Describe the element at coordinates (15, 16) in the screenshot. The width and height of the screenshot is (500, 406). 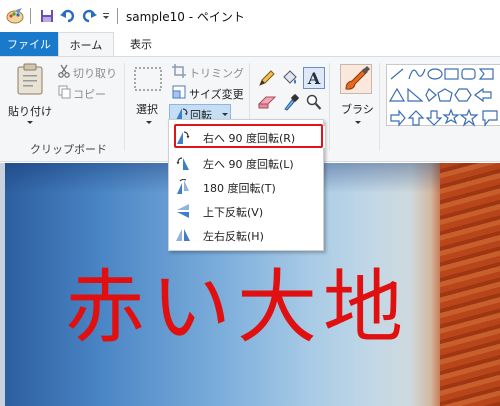
I see `paint-app-icon` at that location.